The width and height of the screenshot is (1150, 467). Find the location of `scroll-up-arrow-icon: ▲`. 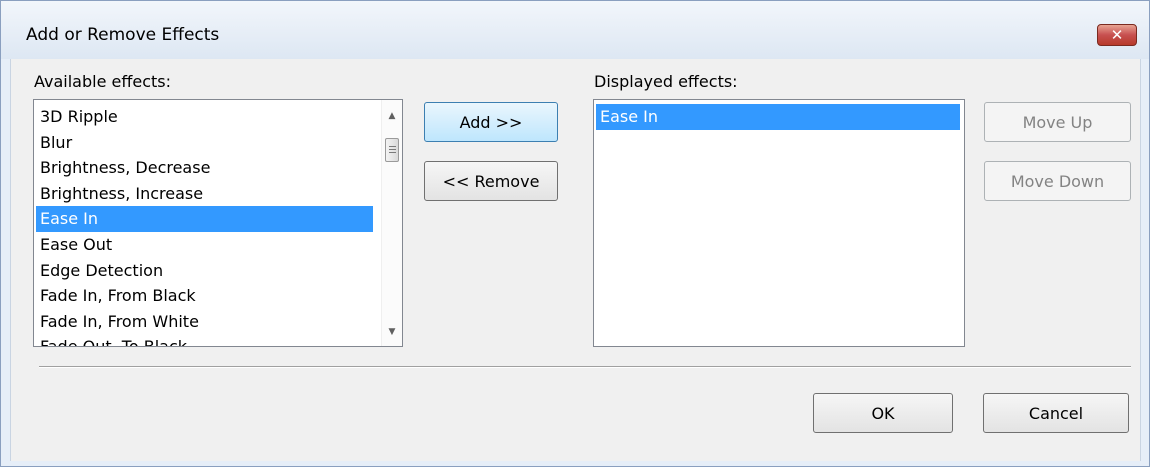

scroll-up-arrow-icon: ▲ is located at coordinates (392, 116).